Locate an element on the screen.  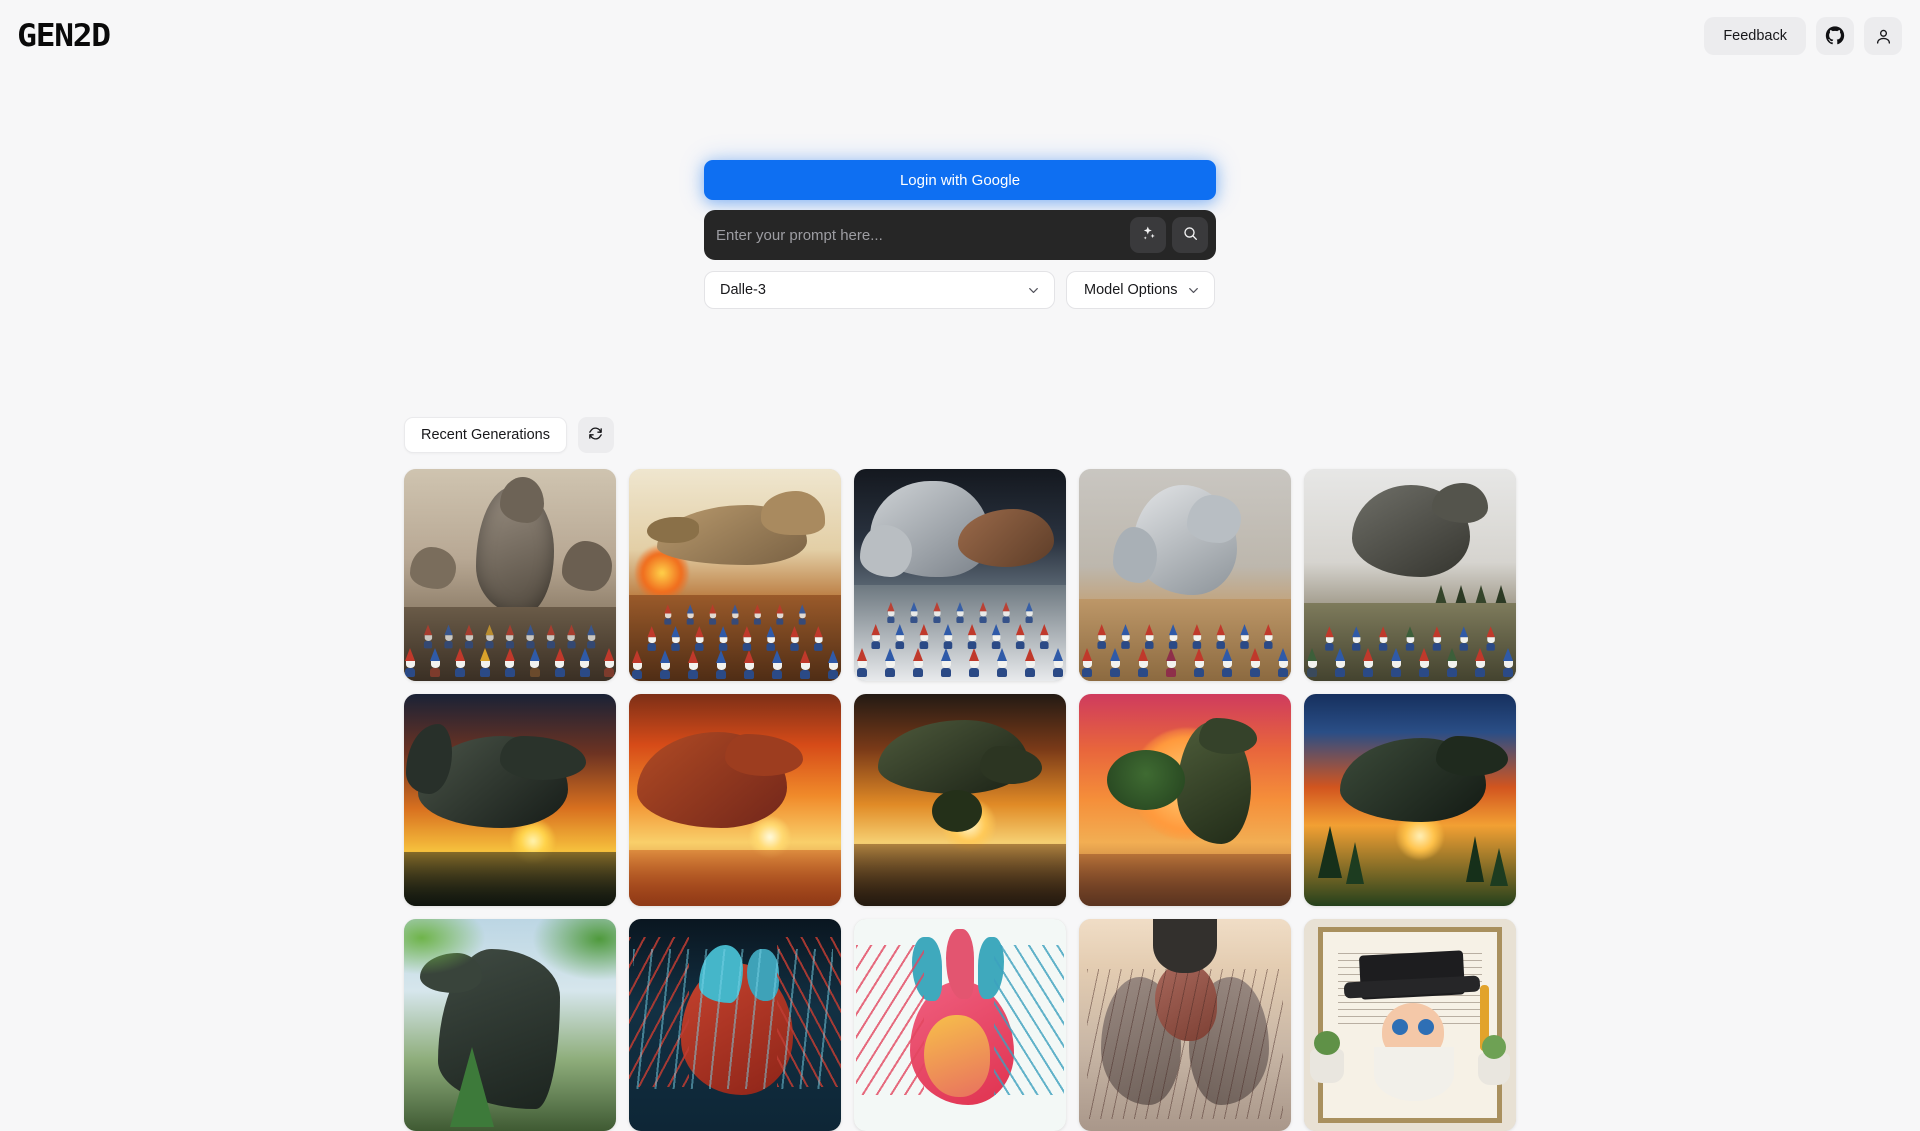
model-select-value: Dalle-3 is located at coordinates (743, 290).